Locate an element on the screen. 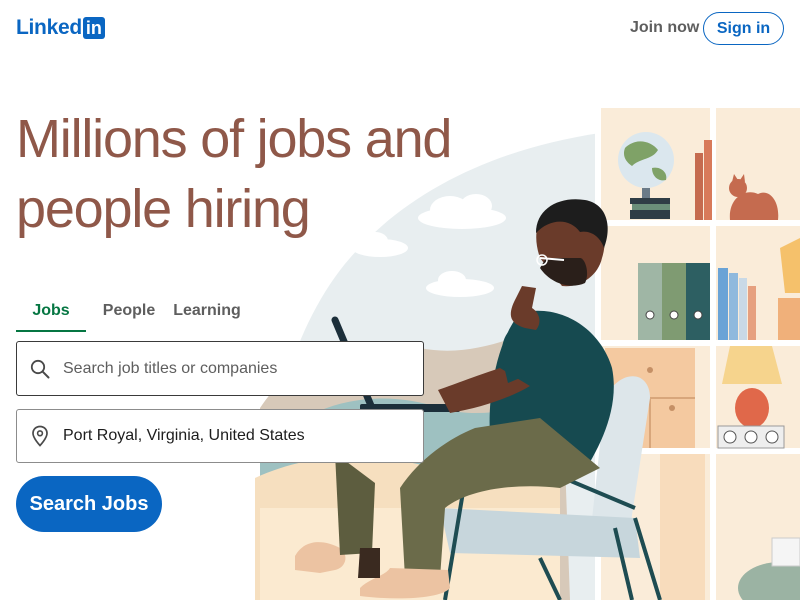 Image resolution: width=800 pixels, height=600 pixels. search-icon is located at coordinates (40, 369).